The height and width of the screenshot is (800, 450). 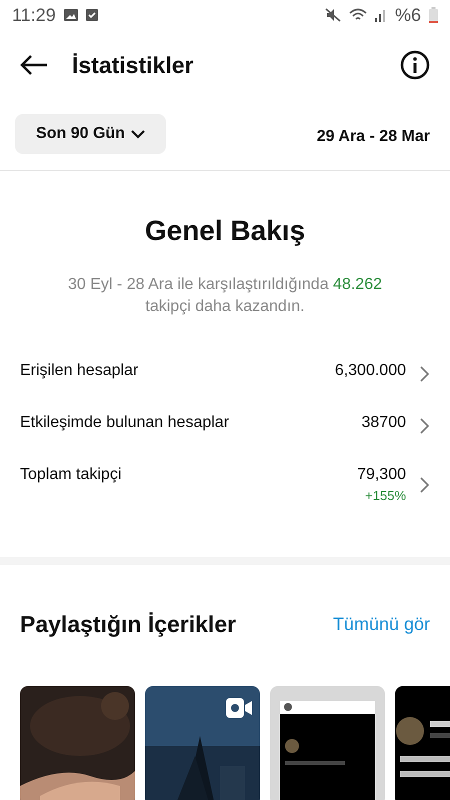 I want to click on metric-change: +155%, so click(x=385, y=495).